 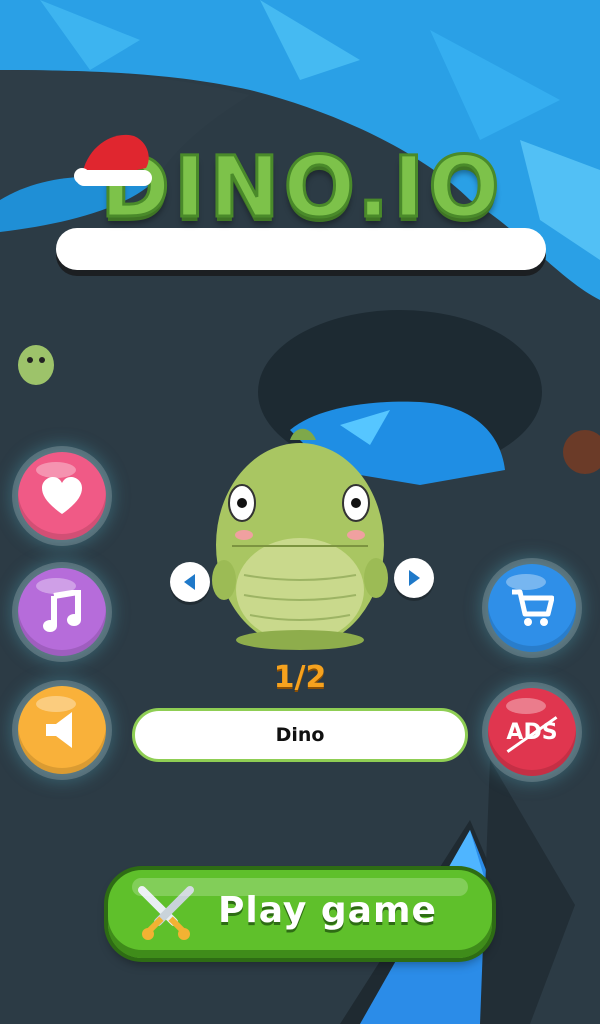 I want to click on shop-button, so click(x=532, y=608).